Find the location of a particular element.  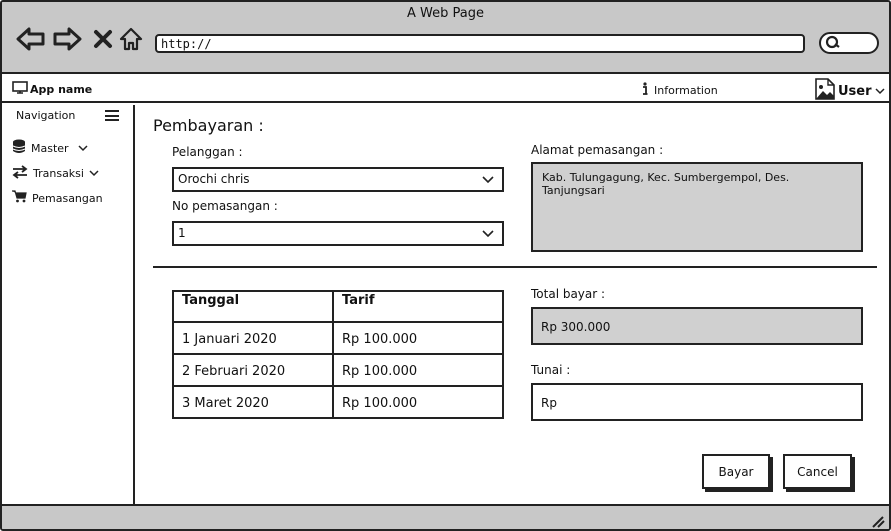

sidebar-item-master: Master is located at coordinates (50, 148).